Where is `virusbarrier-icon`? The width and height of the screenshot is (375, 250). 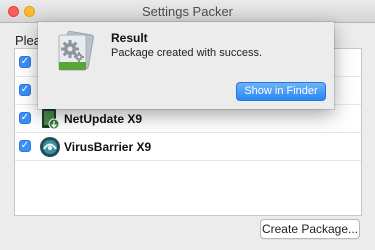
virusbarrier-icon is located at coordinates (50, 147).